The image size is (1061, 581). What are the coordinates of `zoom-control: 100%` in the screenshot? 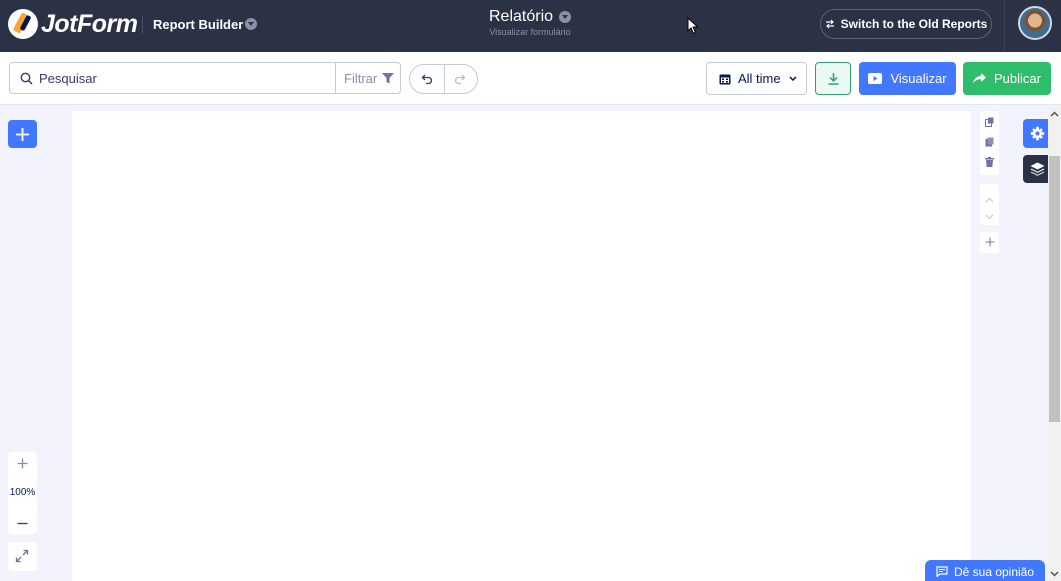 It's located at (22, 493).